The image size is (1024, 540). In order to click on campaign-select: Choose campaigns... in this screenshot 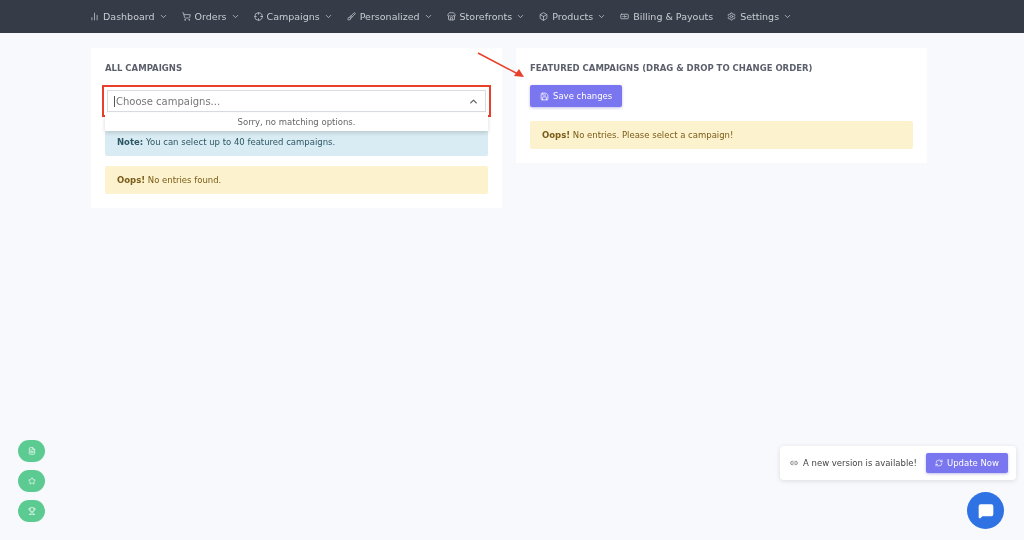, I will do `click(296, 101)`.